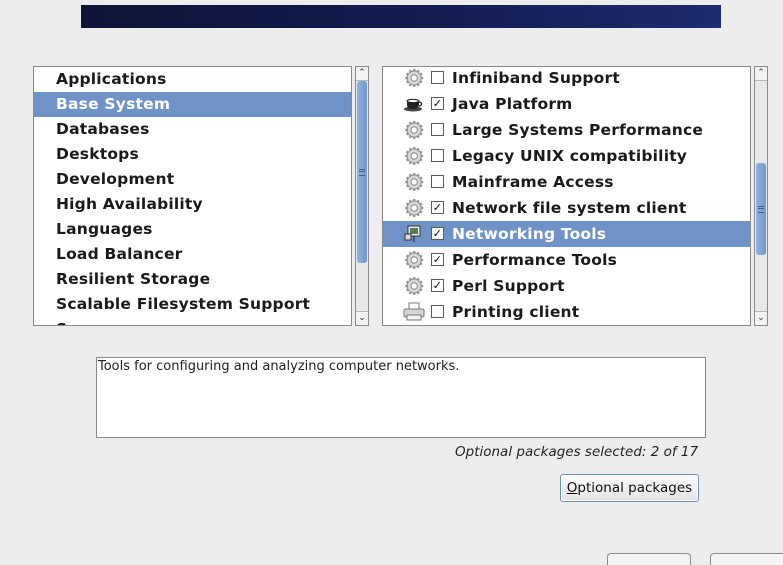 The width and height of the screenshot is (783, 565). Describe the element at coordinates (649, 559) in the screenshot. I see `back-button` at that location.